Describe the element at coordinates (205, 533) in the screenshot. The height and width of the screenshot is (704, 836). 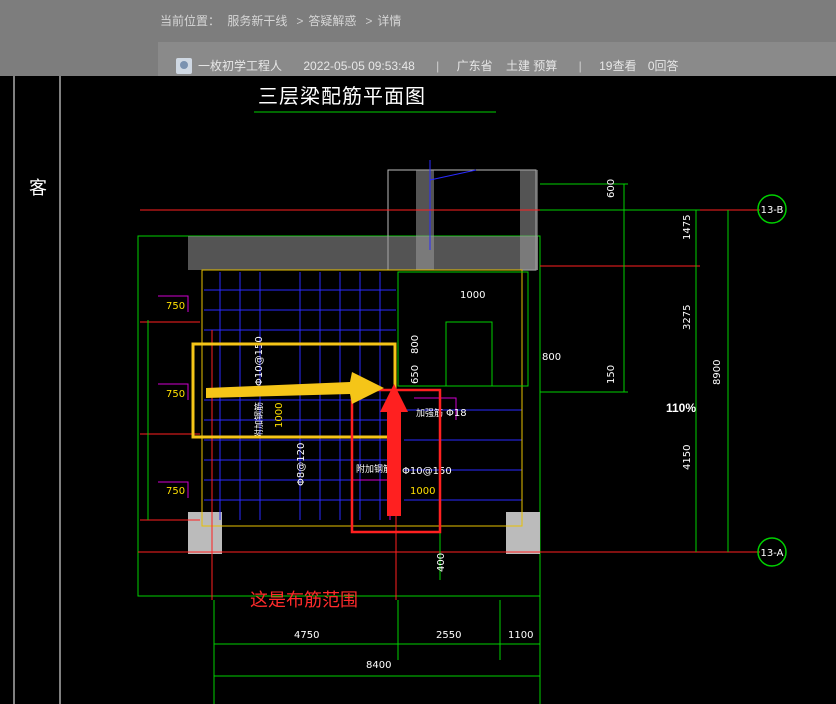
I see `column-left` at that location.